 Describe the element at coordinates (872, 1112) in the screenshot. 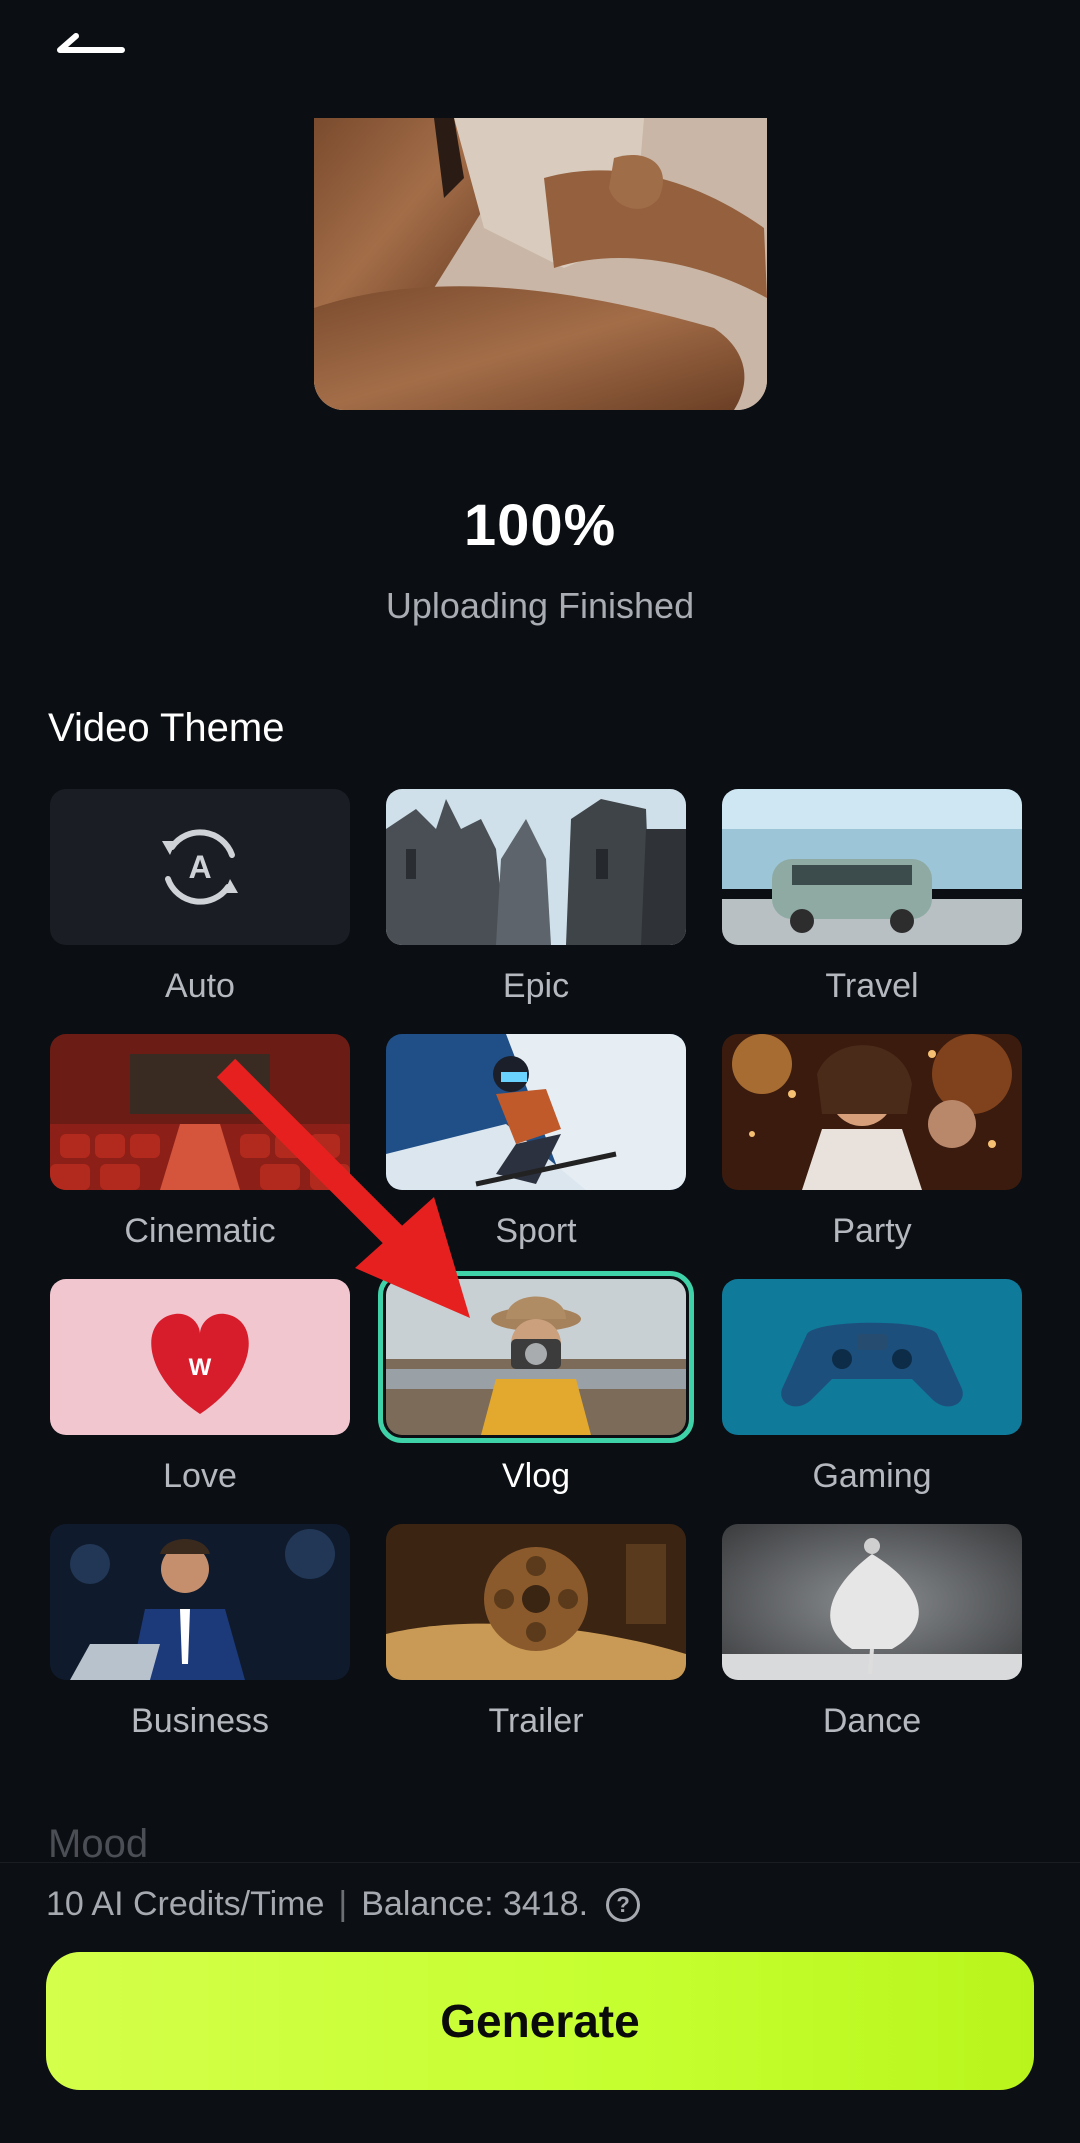

I see `theme-party-thumbnail` at that location.